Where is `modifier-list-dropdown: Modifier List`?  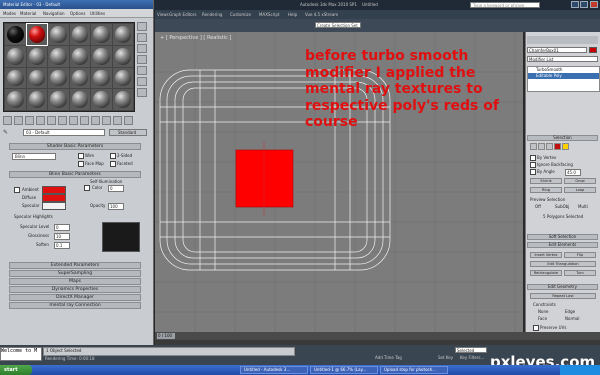
modifier-list-dropdown: Modifier List is located at coordinates (562, 59).